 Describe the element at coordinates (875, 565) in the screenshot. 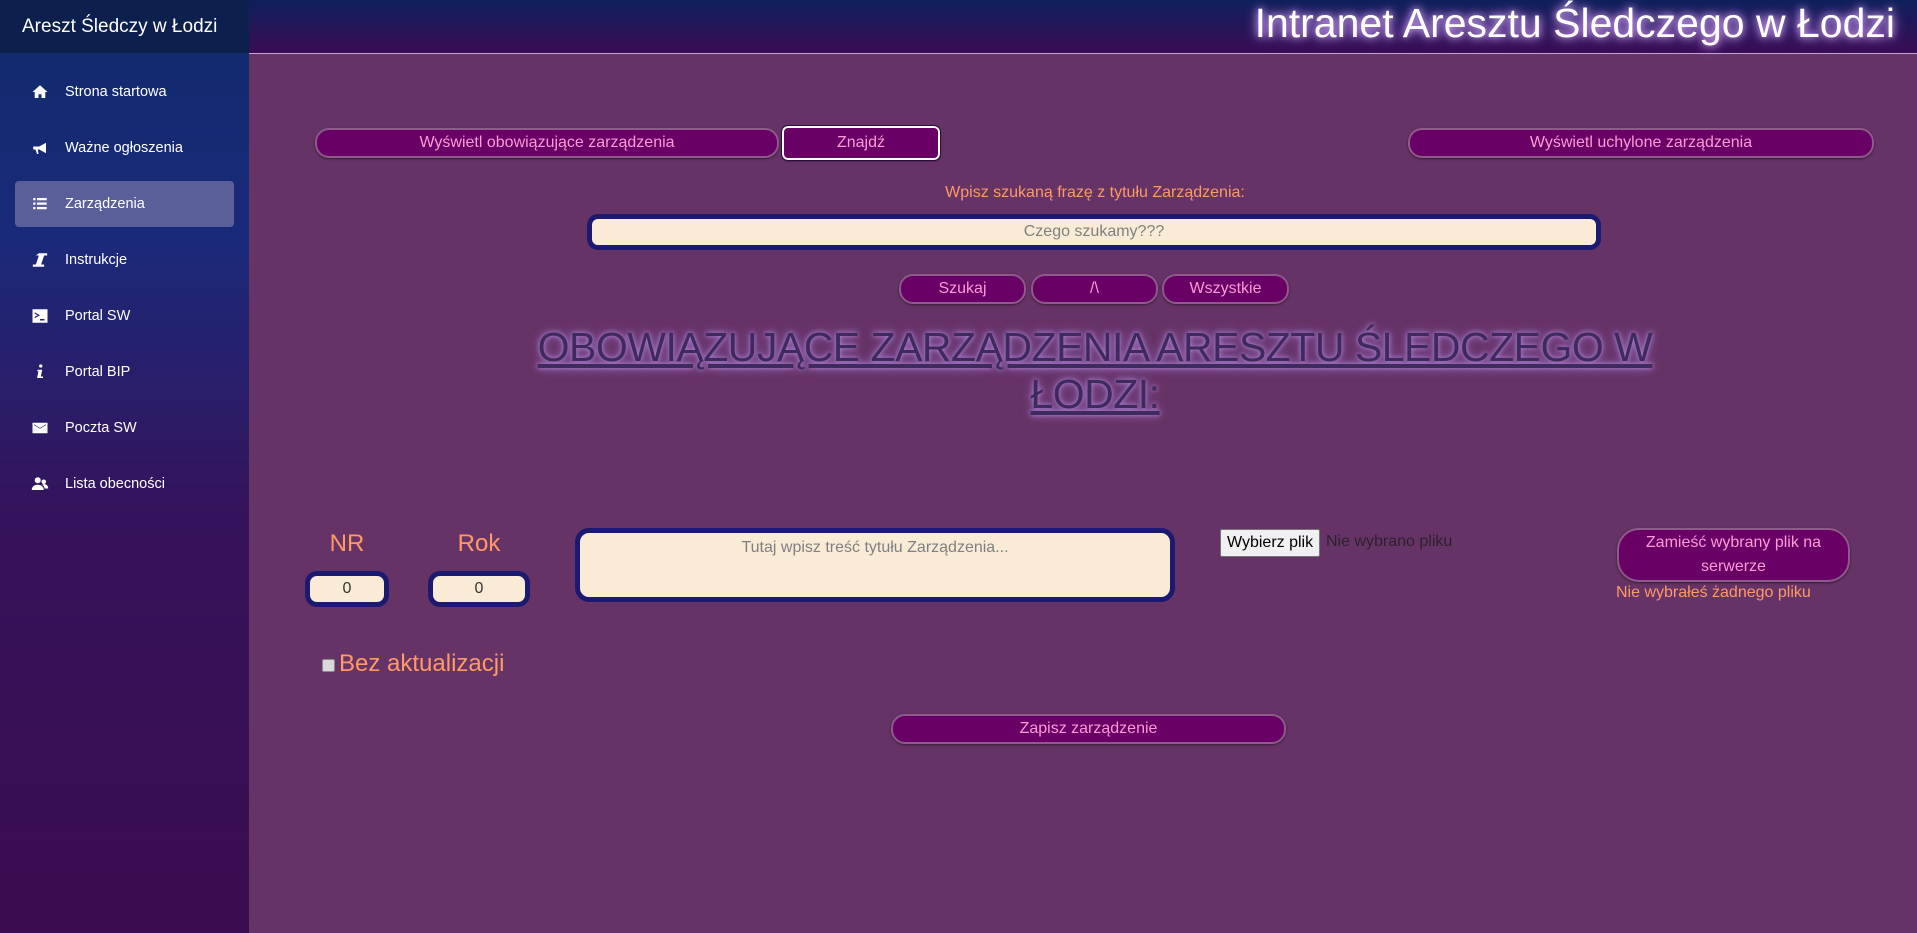

I see `title-textarea` at that location.